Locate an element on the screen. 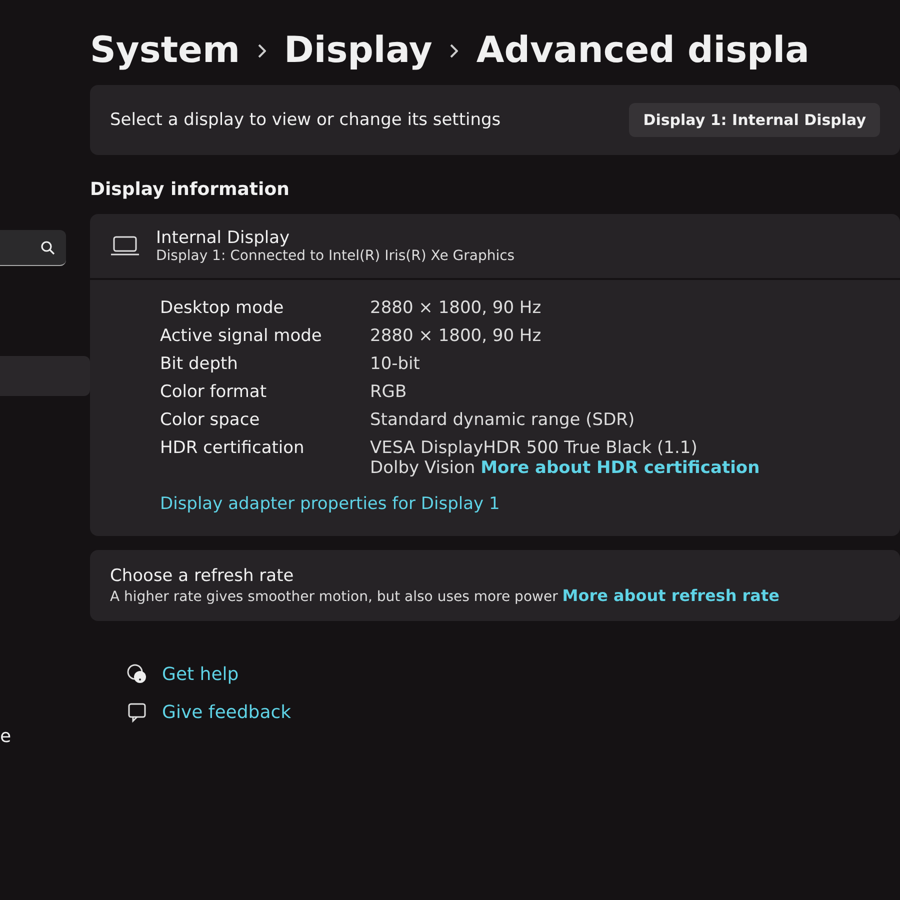 The image size is (900, 900). laptop-icon is located at coordinates (125, 246).